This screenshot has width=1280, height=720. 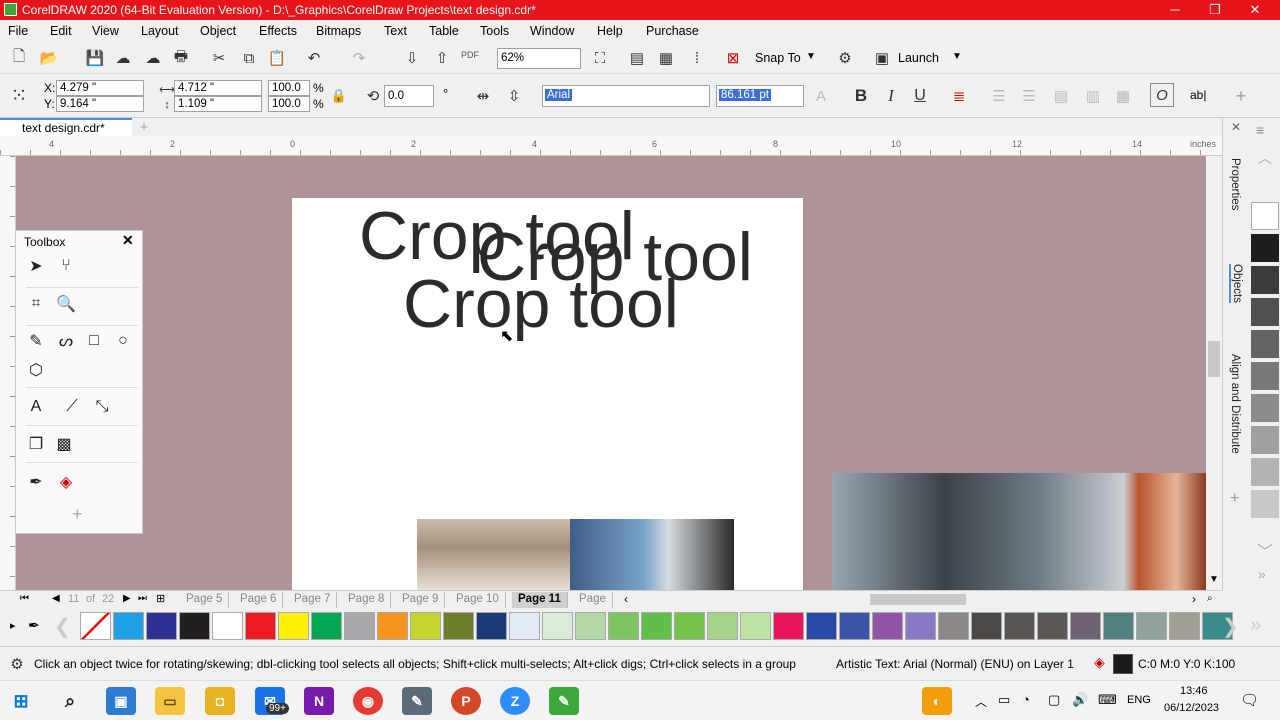 What do you see at coordinates (64, 444) in the screenshot?
I see `transparency-icon: ▩` at bounding box center [64, 444].